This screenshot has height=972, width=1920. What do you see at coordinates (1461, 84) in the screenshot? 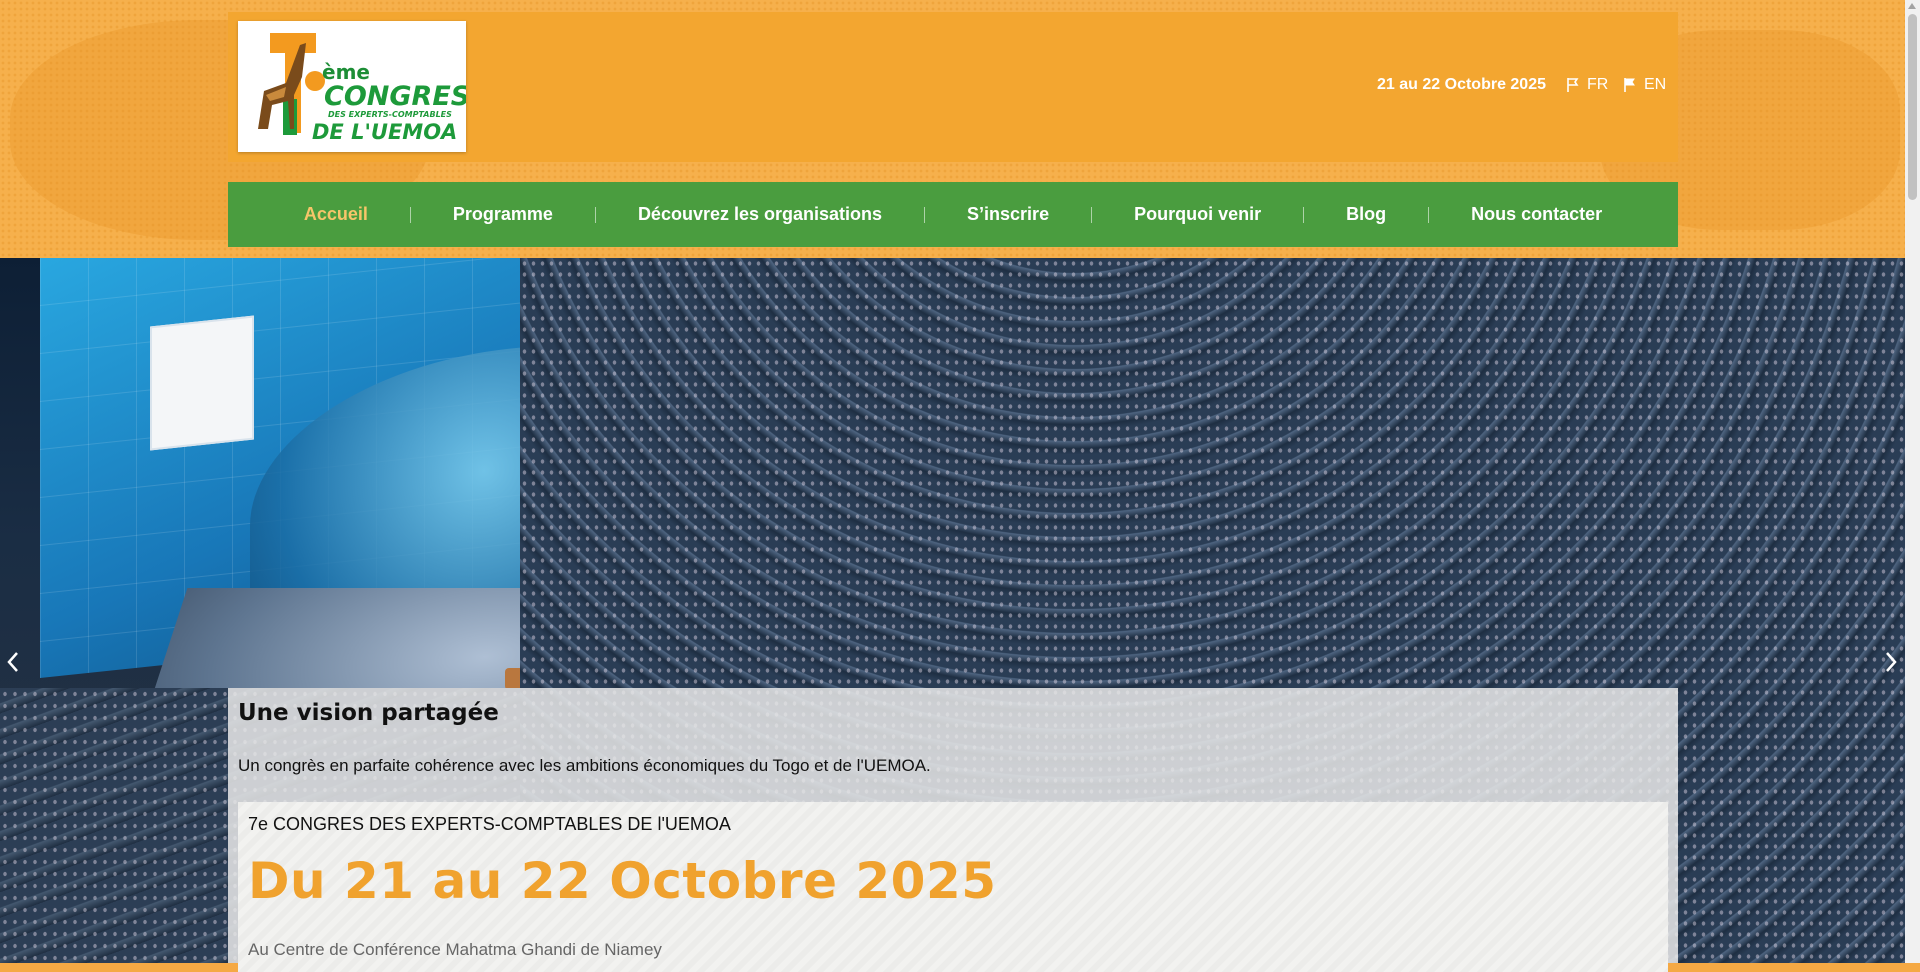
I see `event-dates: 21 au 22 Octobre 2025` at bounding box center [1461, 84].